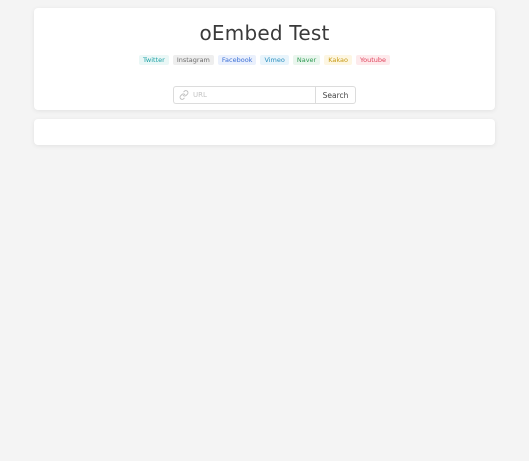 The height and width of the screenshot is (461, 529). Describe the element at coordinates (252, 95) in the screenshot. I see `url-input` at that location.